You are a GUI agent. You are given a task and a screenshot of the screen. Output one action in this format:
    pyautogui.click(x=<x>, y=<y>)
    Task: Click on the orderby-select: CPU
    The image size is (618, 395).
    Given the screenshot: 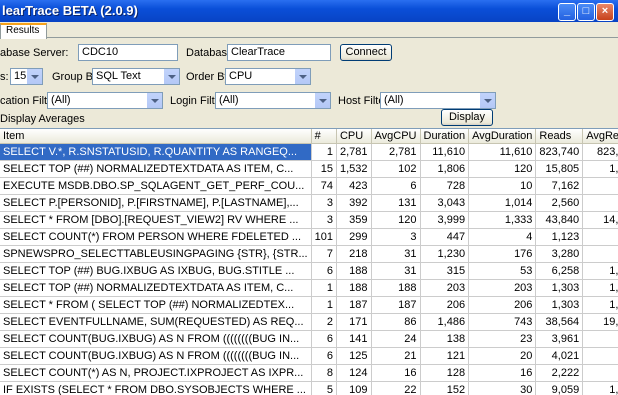 What is the action you would take?
    pyautogui.click(x=268, y=76)
    